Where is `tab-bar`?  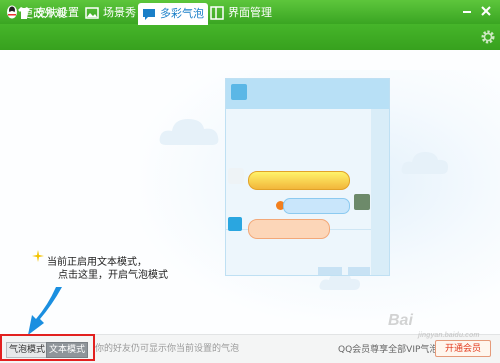
tab-bar is located at coordinates (250, 37).